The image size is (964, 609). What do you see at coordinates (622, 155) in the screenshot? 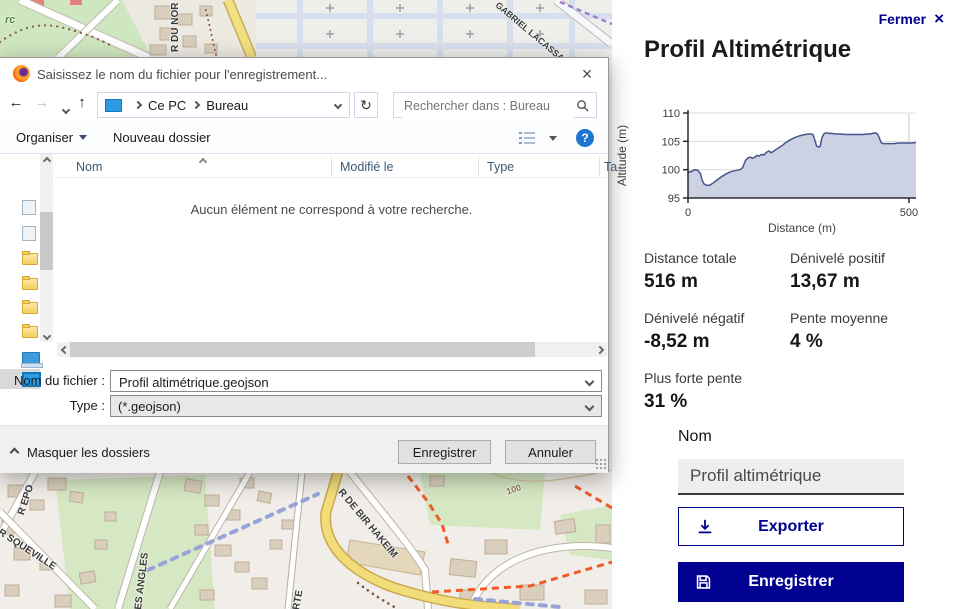
I see `svg-text: Altitude (m)` at bounding box center [622, 155].